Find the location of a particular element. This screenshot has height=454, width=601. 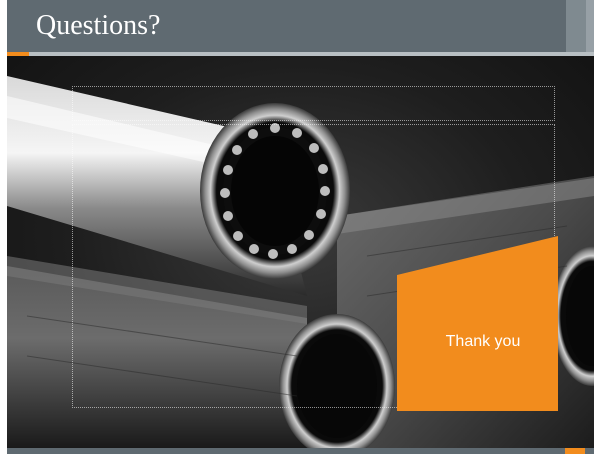

thank-you-callout: Thank you is located at coordinates (477, 323).